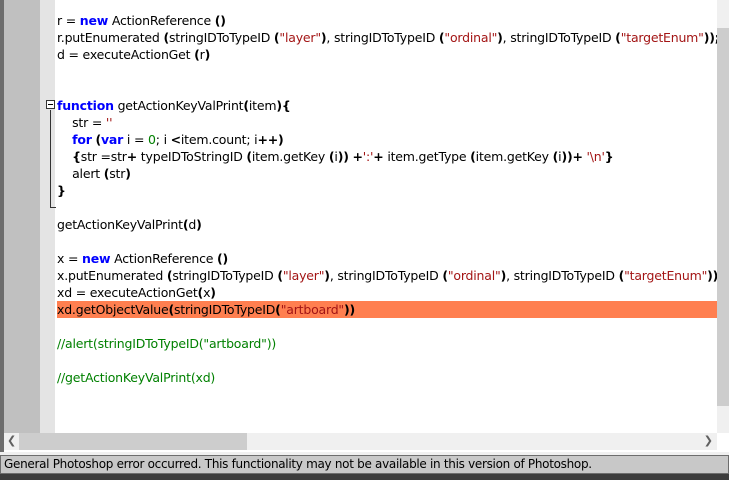  I want to click on code-token: item.count; i, so click(219, 139).